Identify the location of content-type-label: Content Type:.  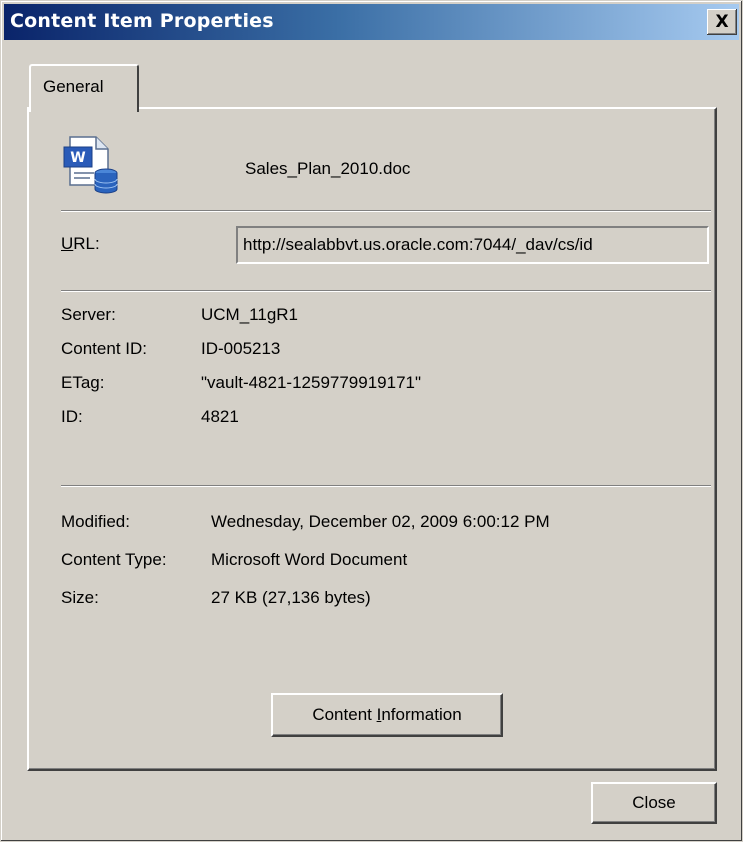
(114, 559).